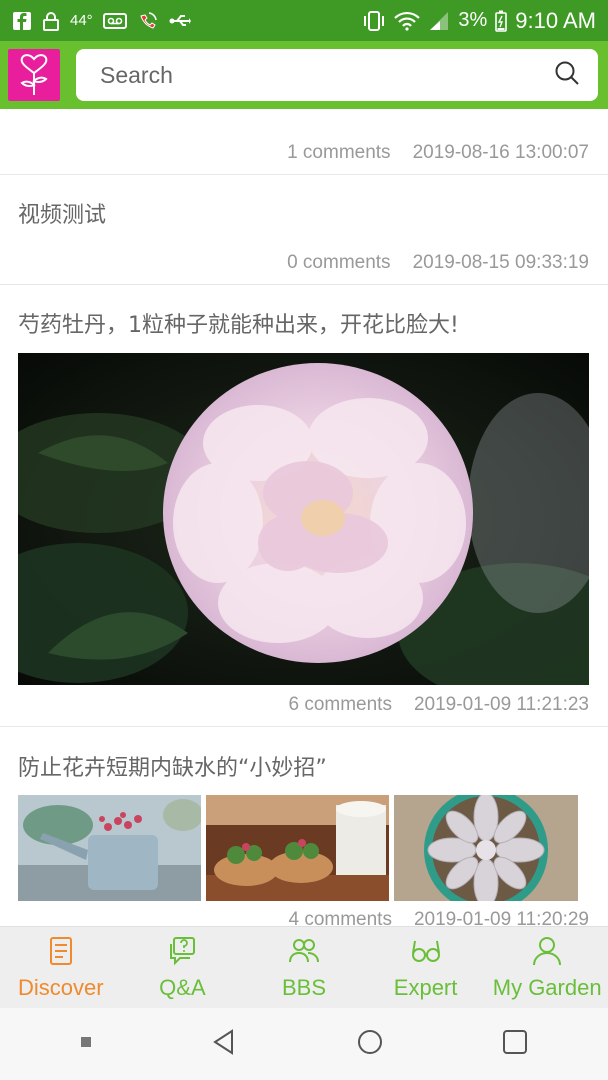 Image resolution: width=608 pixels, height=1080 pixels. I want to click on usb-icon, so click(180, 21).